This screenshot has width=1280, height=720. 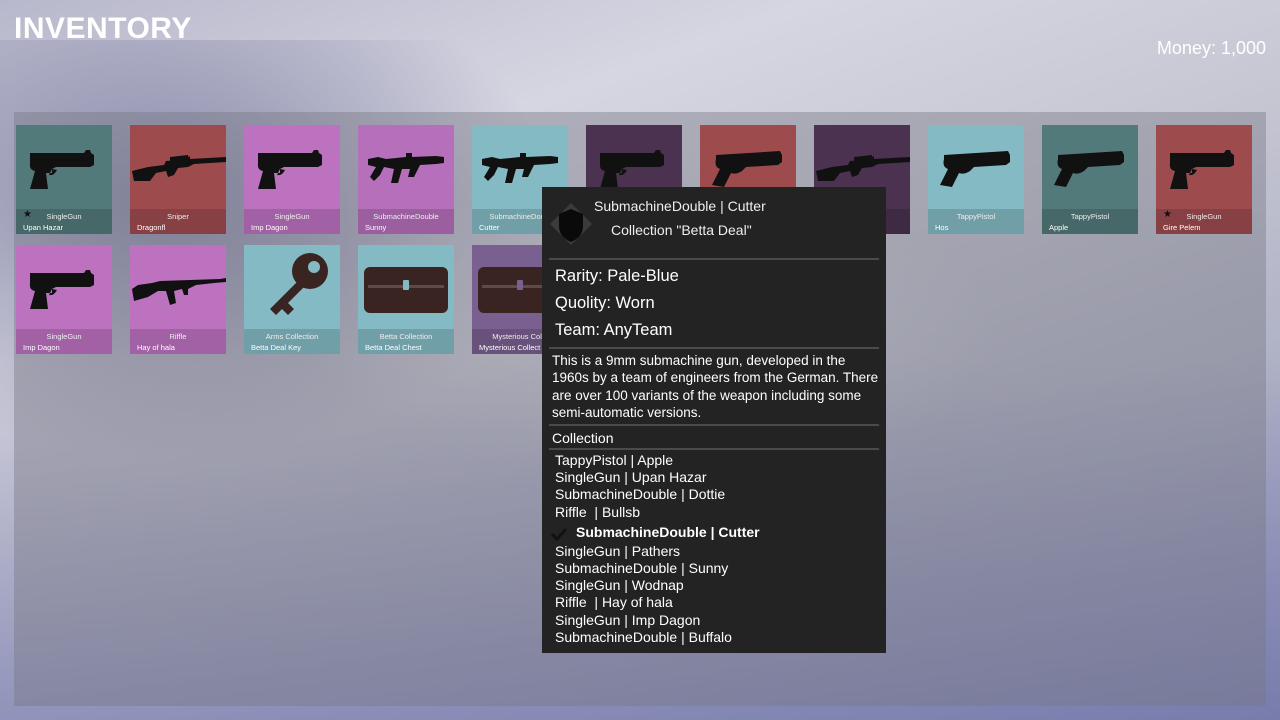 What do you see at coordinates (617, 276) in the screenshot?
I see `tooltip-rarity: Rarity: Pale-Blue` at bounding box center [617, 276].